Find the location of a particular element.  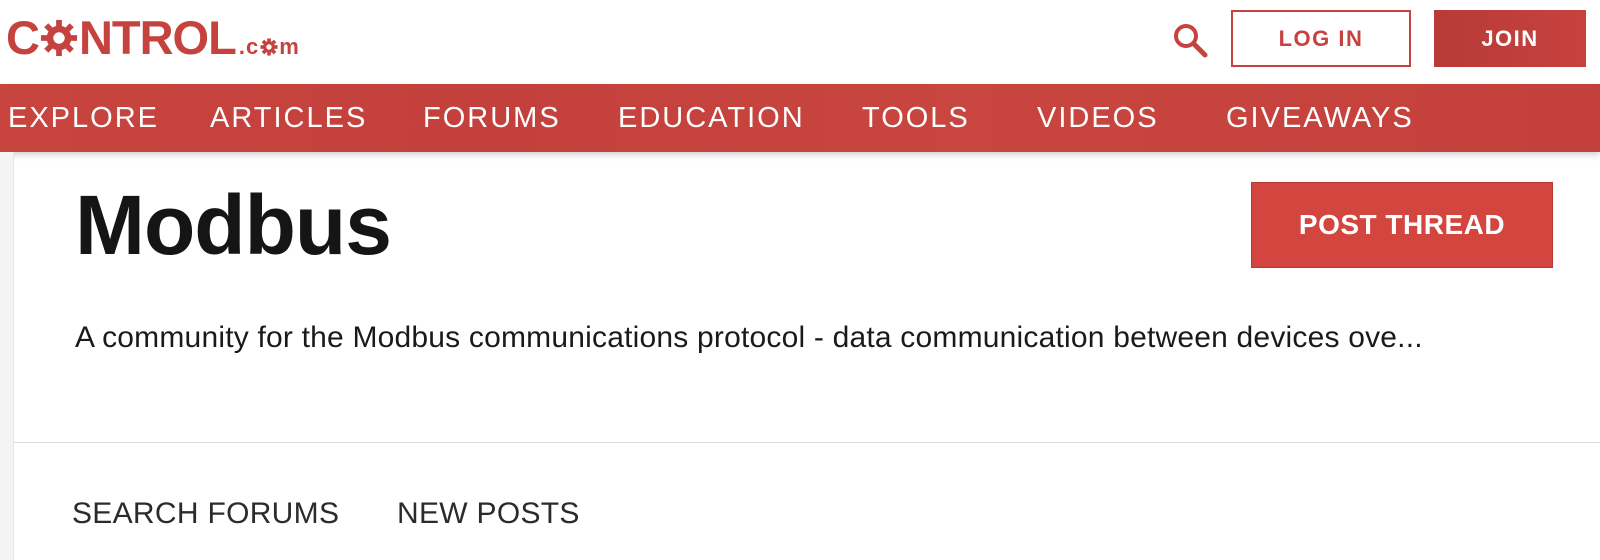

nav-item-articles: ARTICLES is located at coordinates (288, 118).